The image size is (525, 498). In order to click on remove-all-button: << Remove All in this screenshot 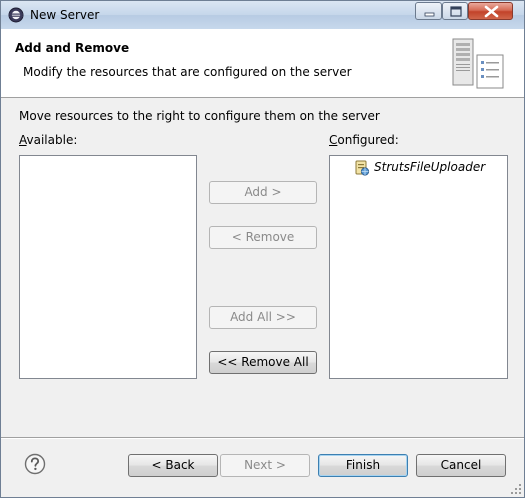, I will do `click(263, 362)`.